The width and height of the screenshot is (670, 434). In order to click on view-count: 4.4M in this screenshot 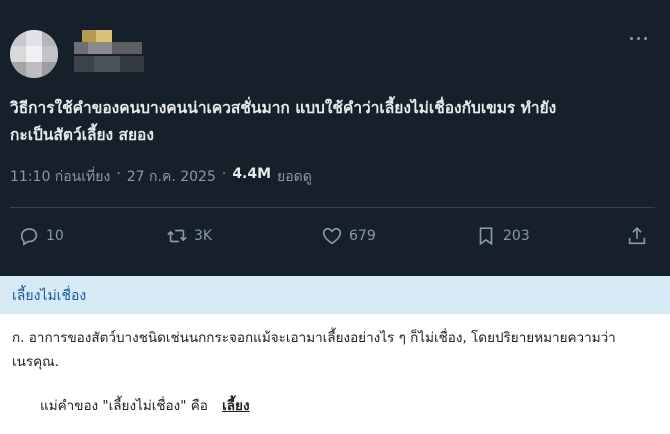, I will do `click(252, 174)`.